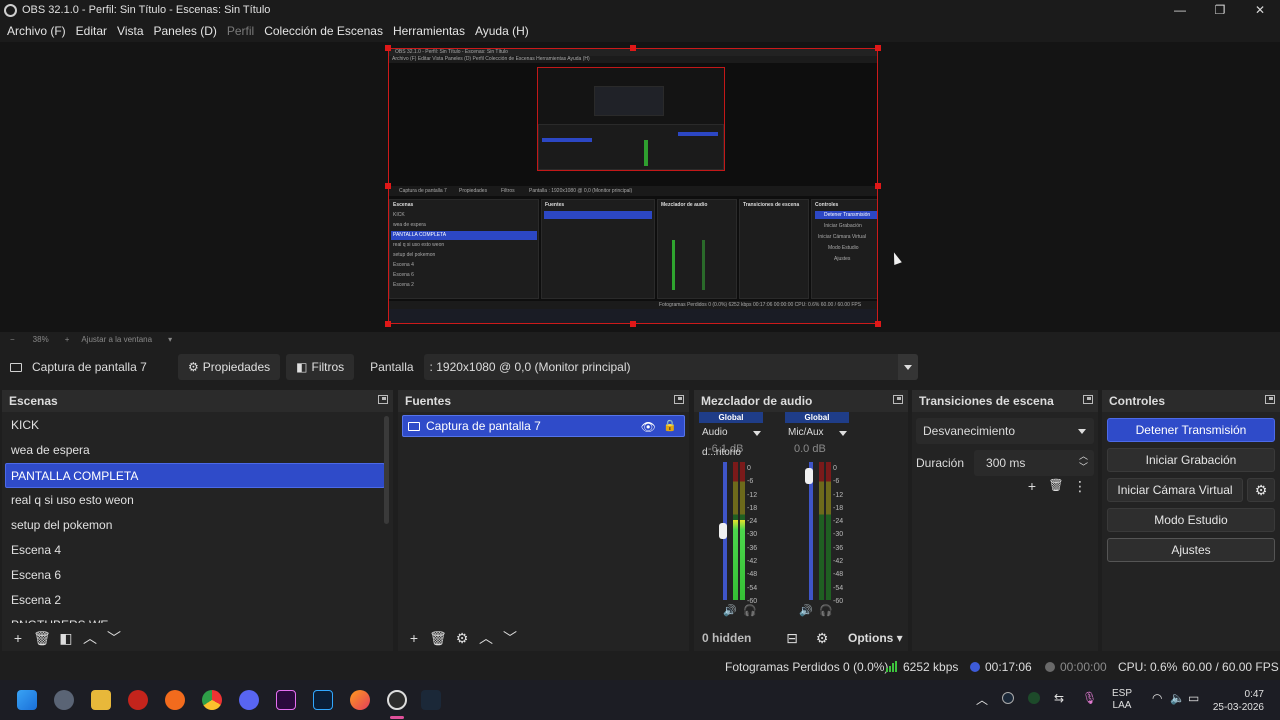 The height and width of the screenshot is (720, 1280). What do you see at coordinates (1193, 698) in the screenshot?
I see `battery-icon: ▭` at bounding box center [1193, 698].